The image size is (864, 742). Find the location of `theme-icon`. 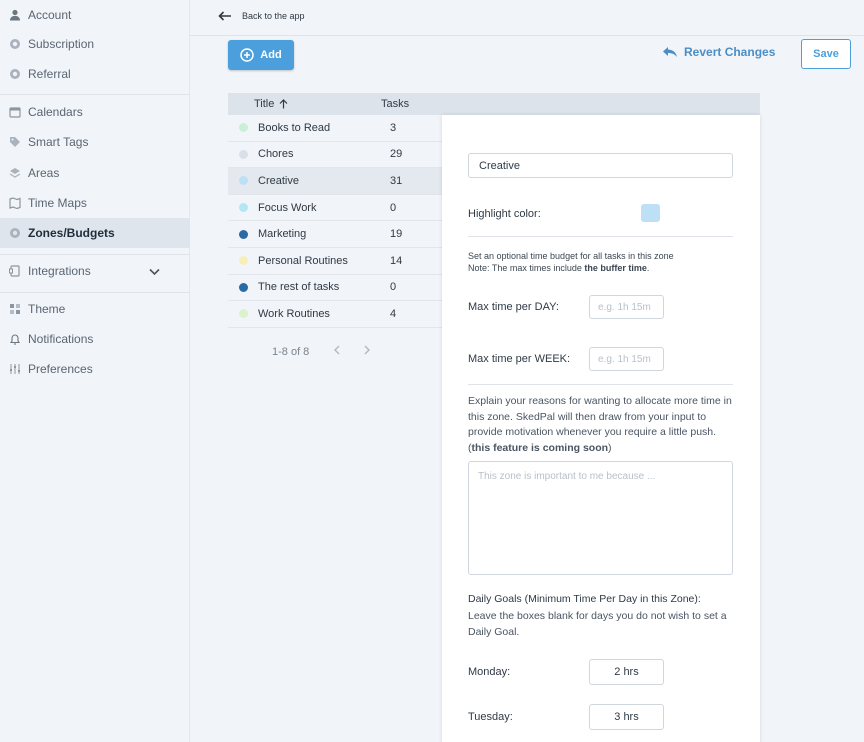

theme-icon is located at coordinates (15, 309).